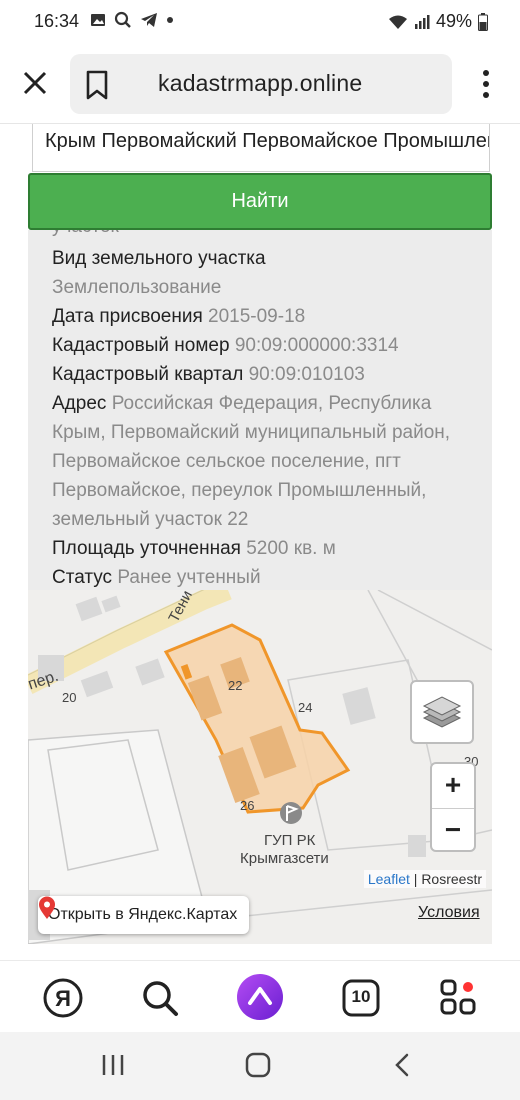 This screenshot has height=1100, width=520. I want to click on recents-icon, so click(113, 1065).